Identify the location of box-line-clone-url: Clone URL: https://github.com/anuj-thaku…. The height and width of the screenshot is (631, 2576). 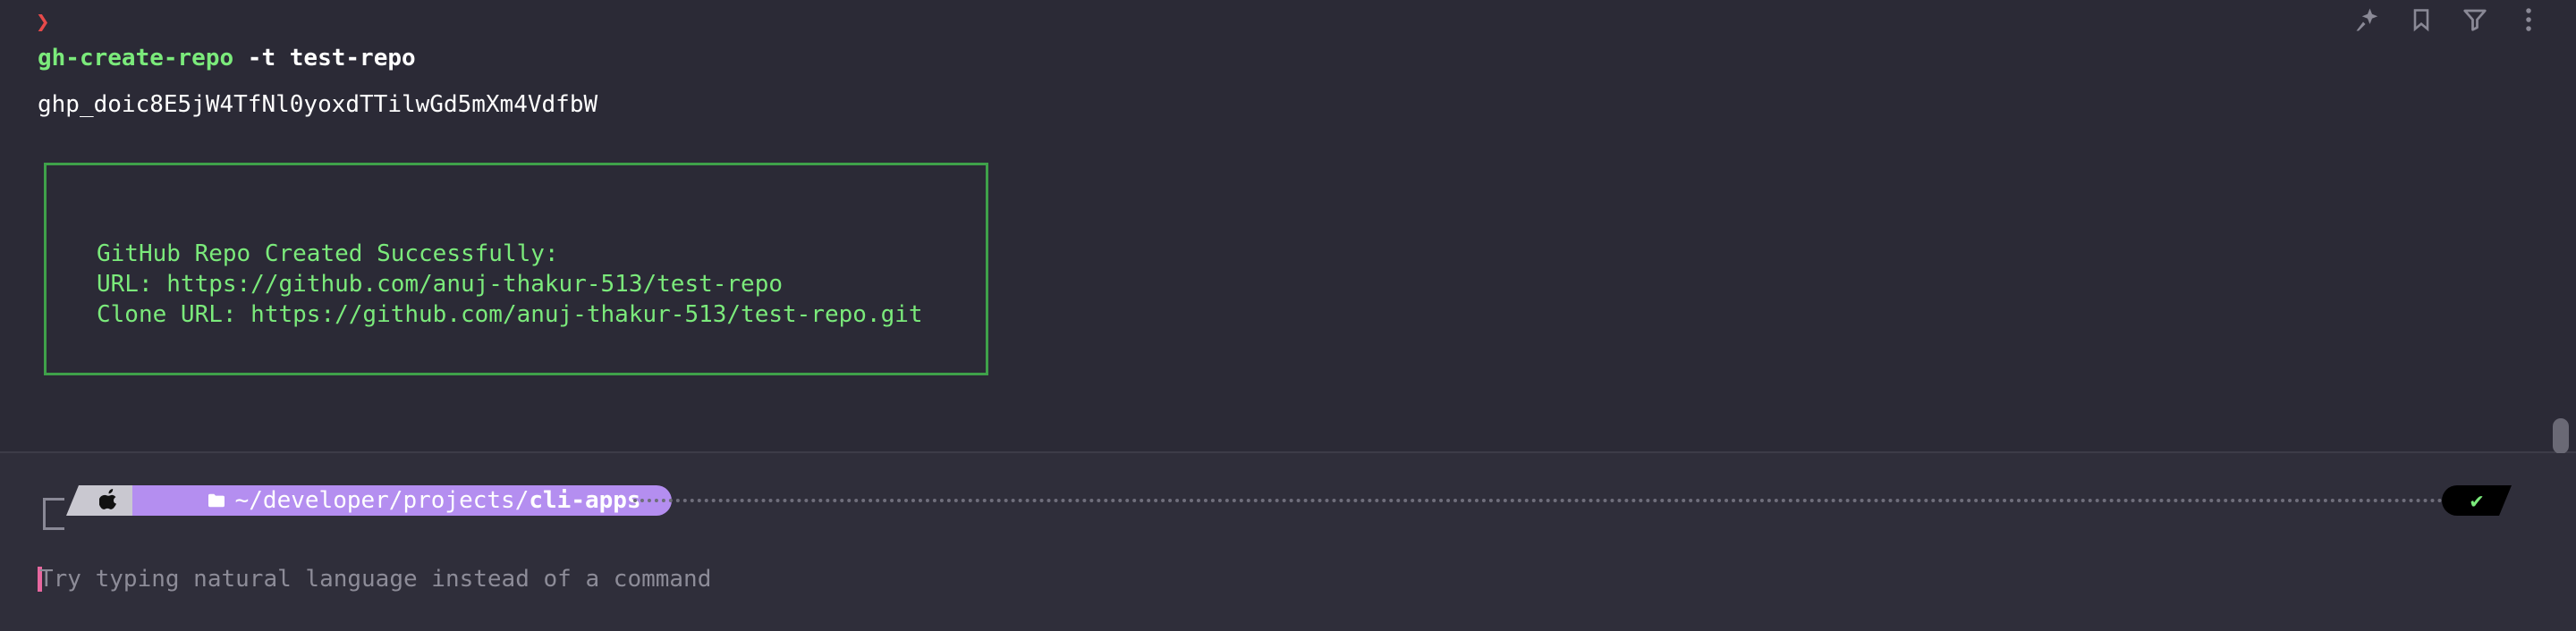
(510, 314).